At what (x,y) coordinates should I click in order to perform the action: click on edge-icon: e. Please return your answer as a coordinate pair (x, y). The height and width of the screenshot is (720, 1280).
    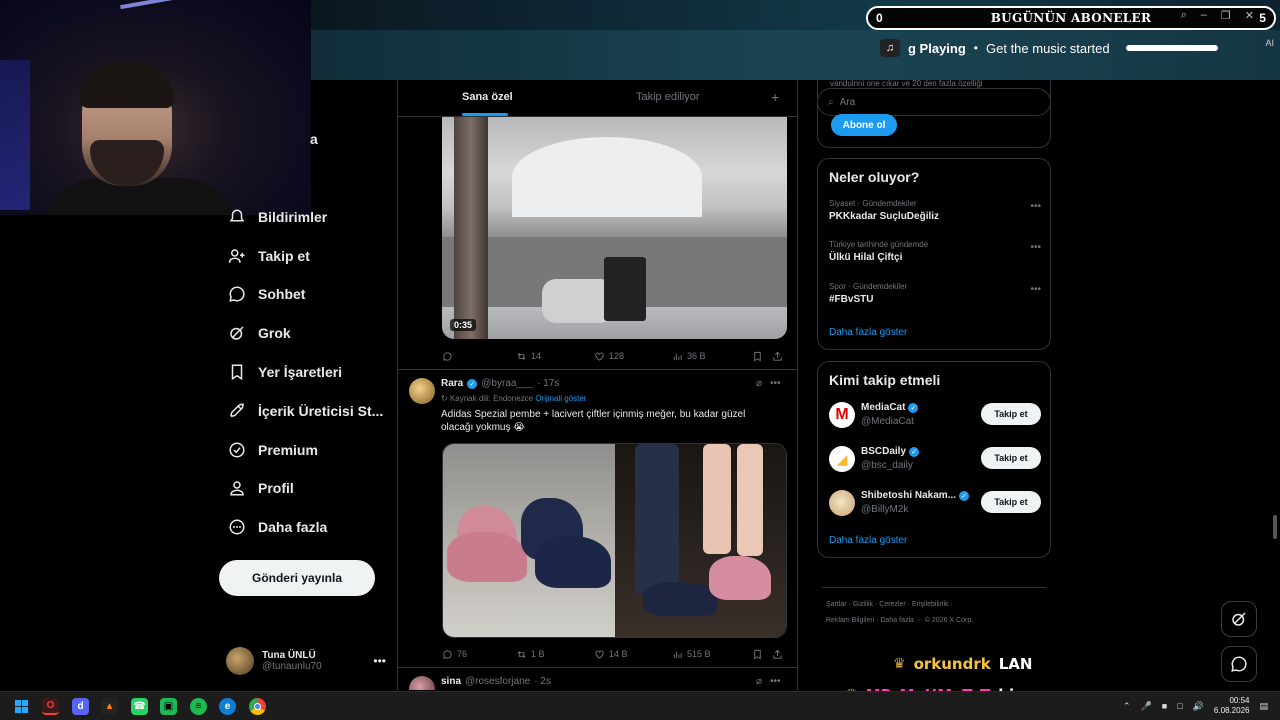
    Looking at the image, I should click on (227, 706).